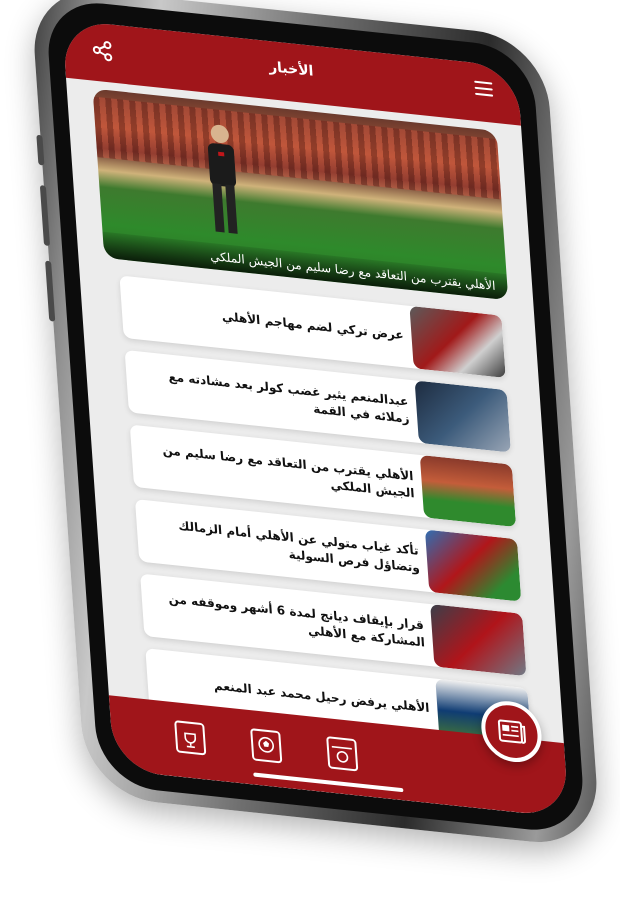 The height and width of the screenshot is (900, 620). I want to click on nav-tab-matches, so click(266, 746).